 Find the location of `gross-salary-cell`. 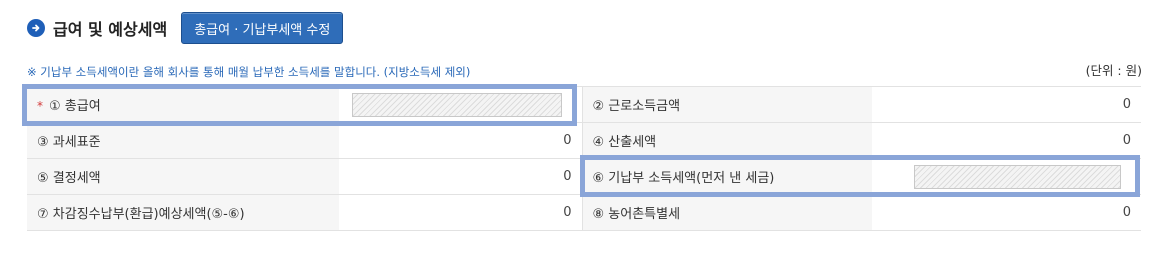

gross-salary-cell is located at coordinates (461, 104).